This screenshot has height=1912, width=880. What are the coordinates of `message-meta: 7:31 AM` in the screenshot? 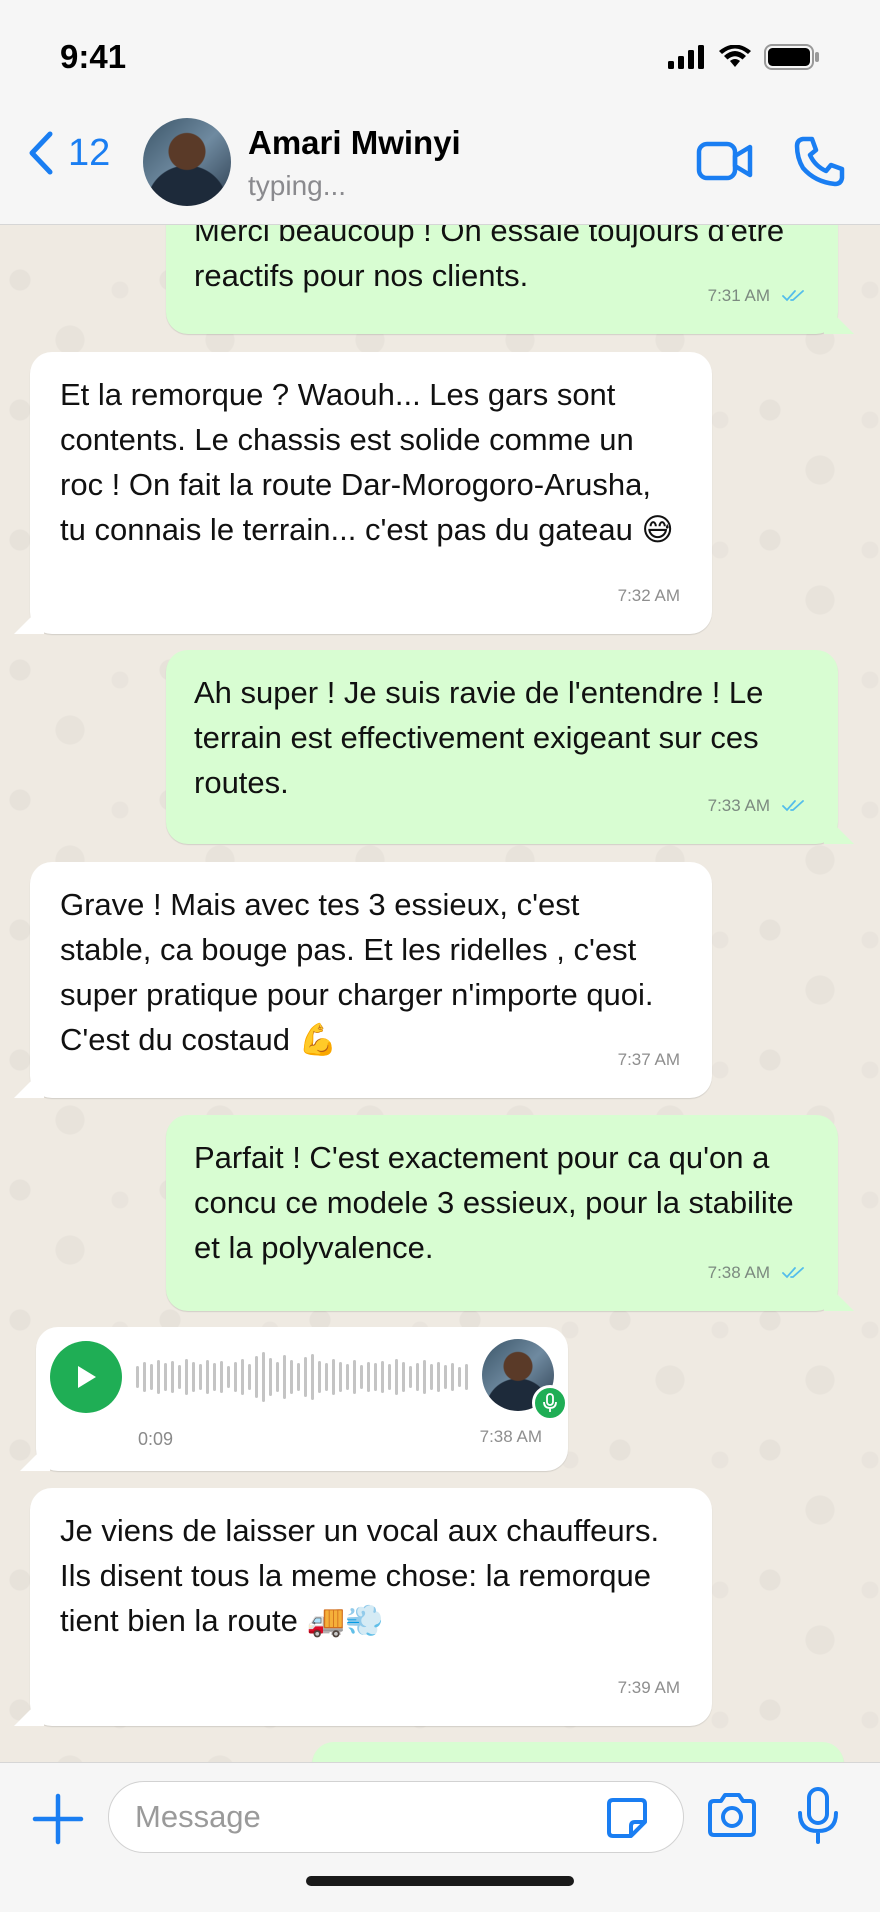 It's located at (757, 295).